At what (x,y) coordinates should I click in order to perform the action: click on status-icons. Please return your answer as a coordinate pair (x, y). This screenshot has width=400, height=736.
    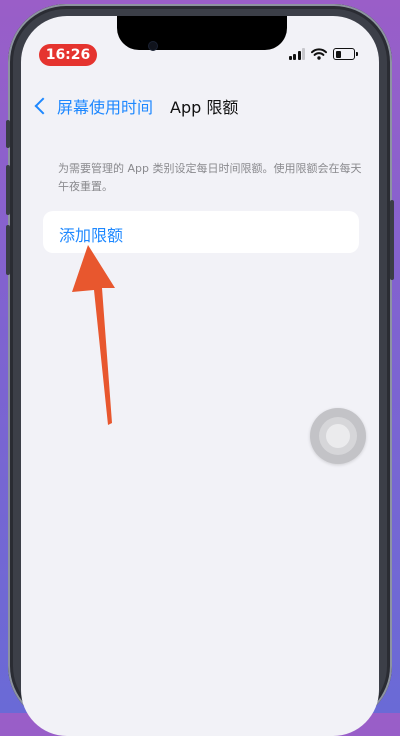
    Looking at the image, I should click on (323, 54).